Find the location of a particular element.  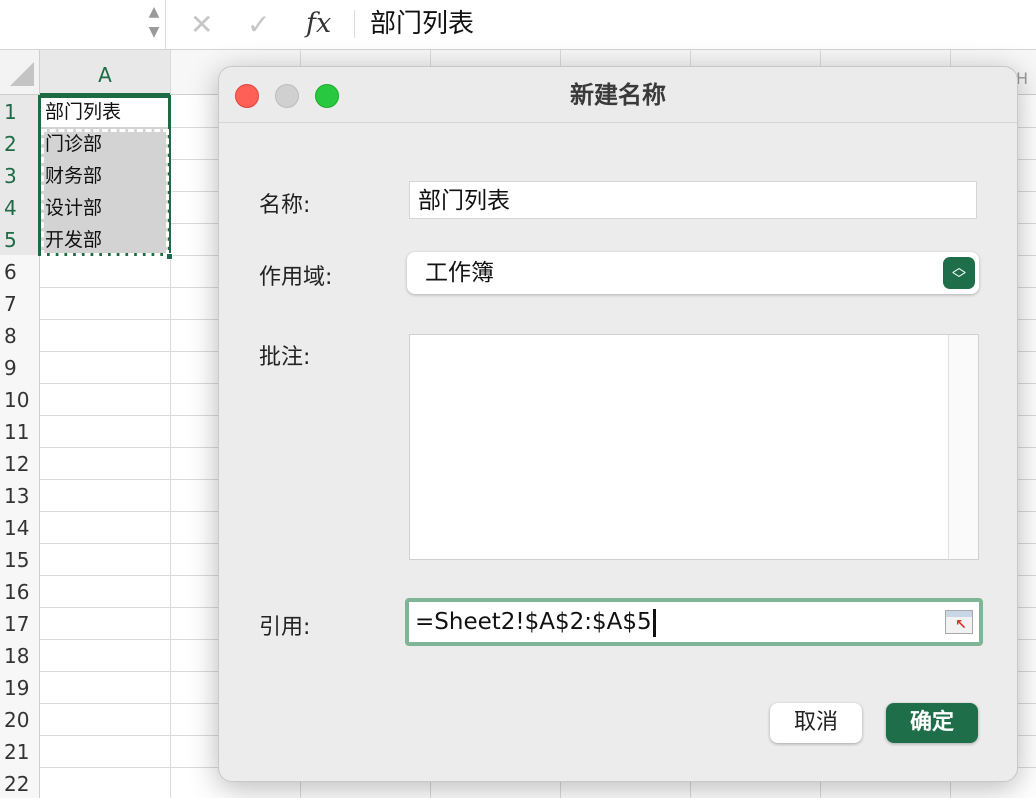

row-header: 20 is located at coordinates (20, 719).